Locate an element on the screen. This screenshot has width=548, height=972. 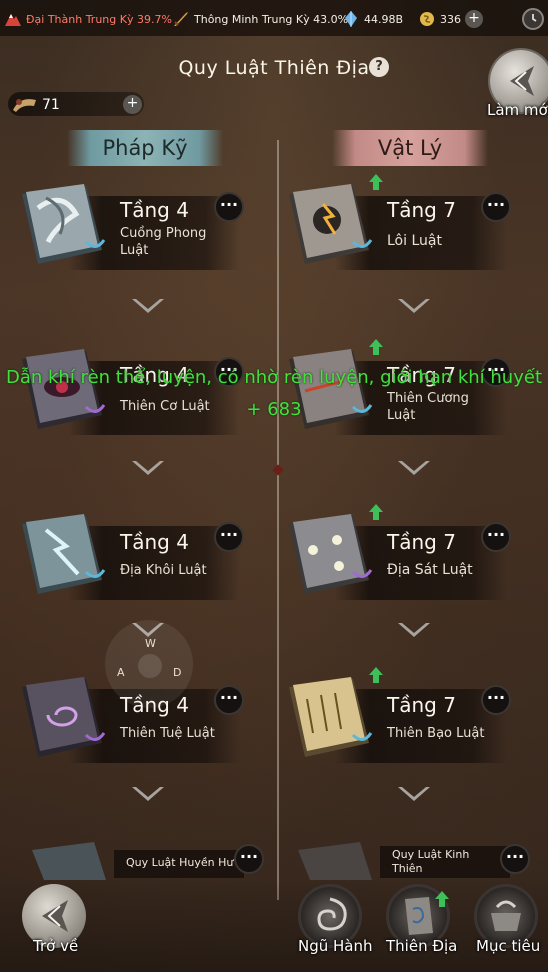
thunder-tome-icon is located at coordinates (331, 224).